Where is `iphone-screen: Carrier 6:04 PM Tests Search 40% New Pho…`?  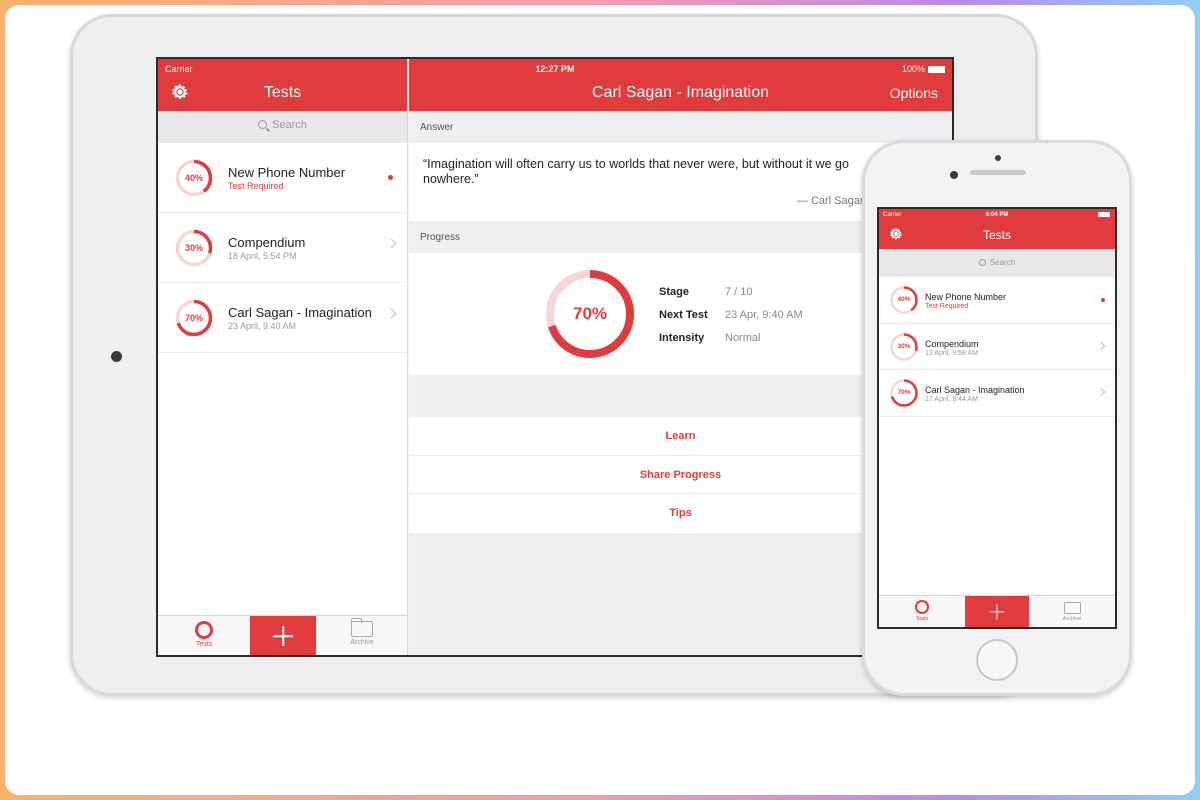 iphone-screen: Carrier 6:04 PM Tests Search 40% New Pho… is located at coordinates (997, 418).